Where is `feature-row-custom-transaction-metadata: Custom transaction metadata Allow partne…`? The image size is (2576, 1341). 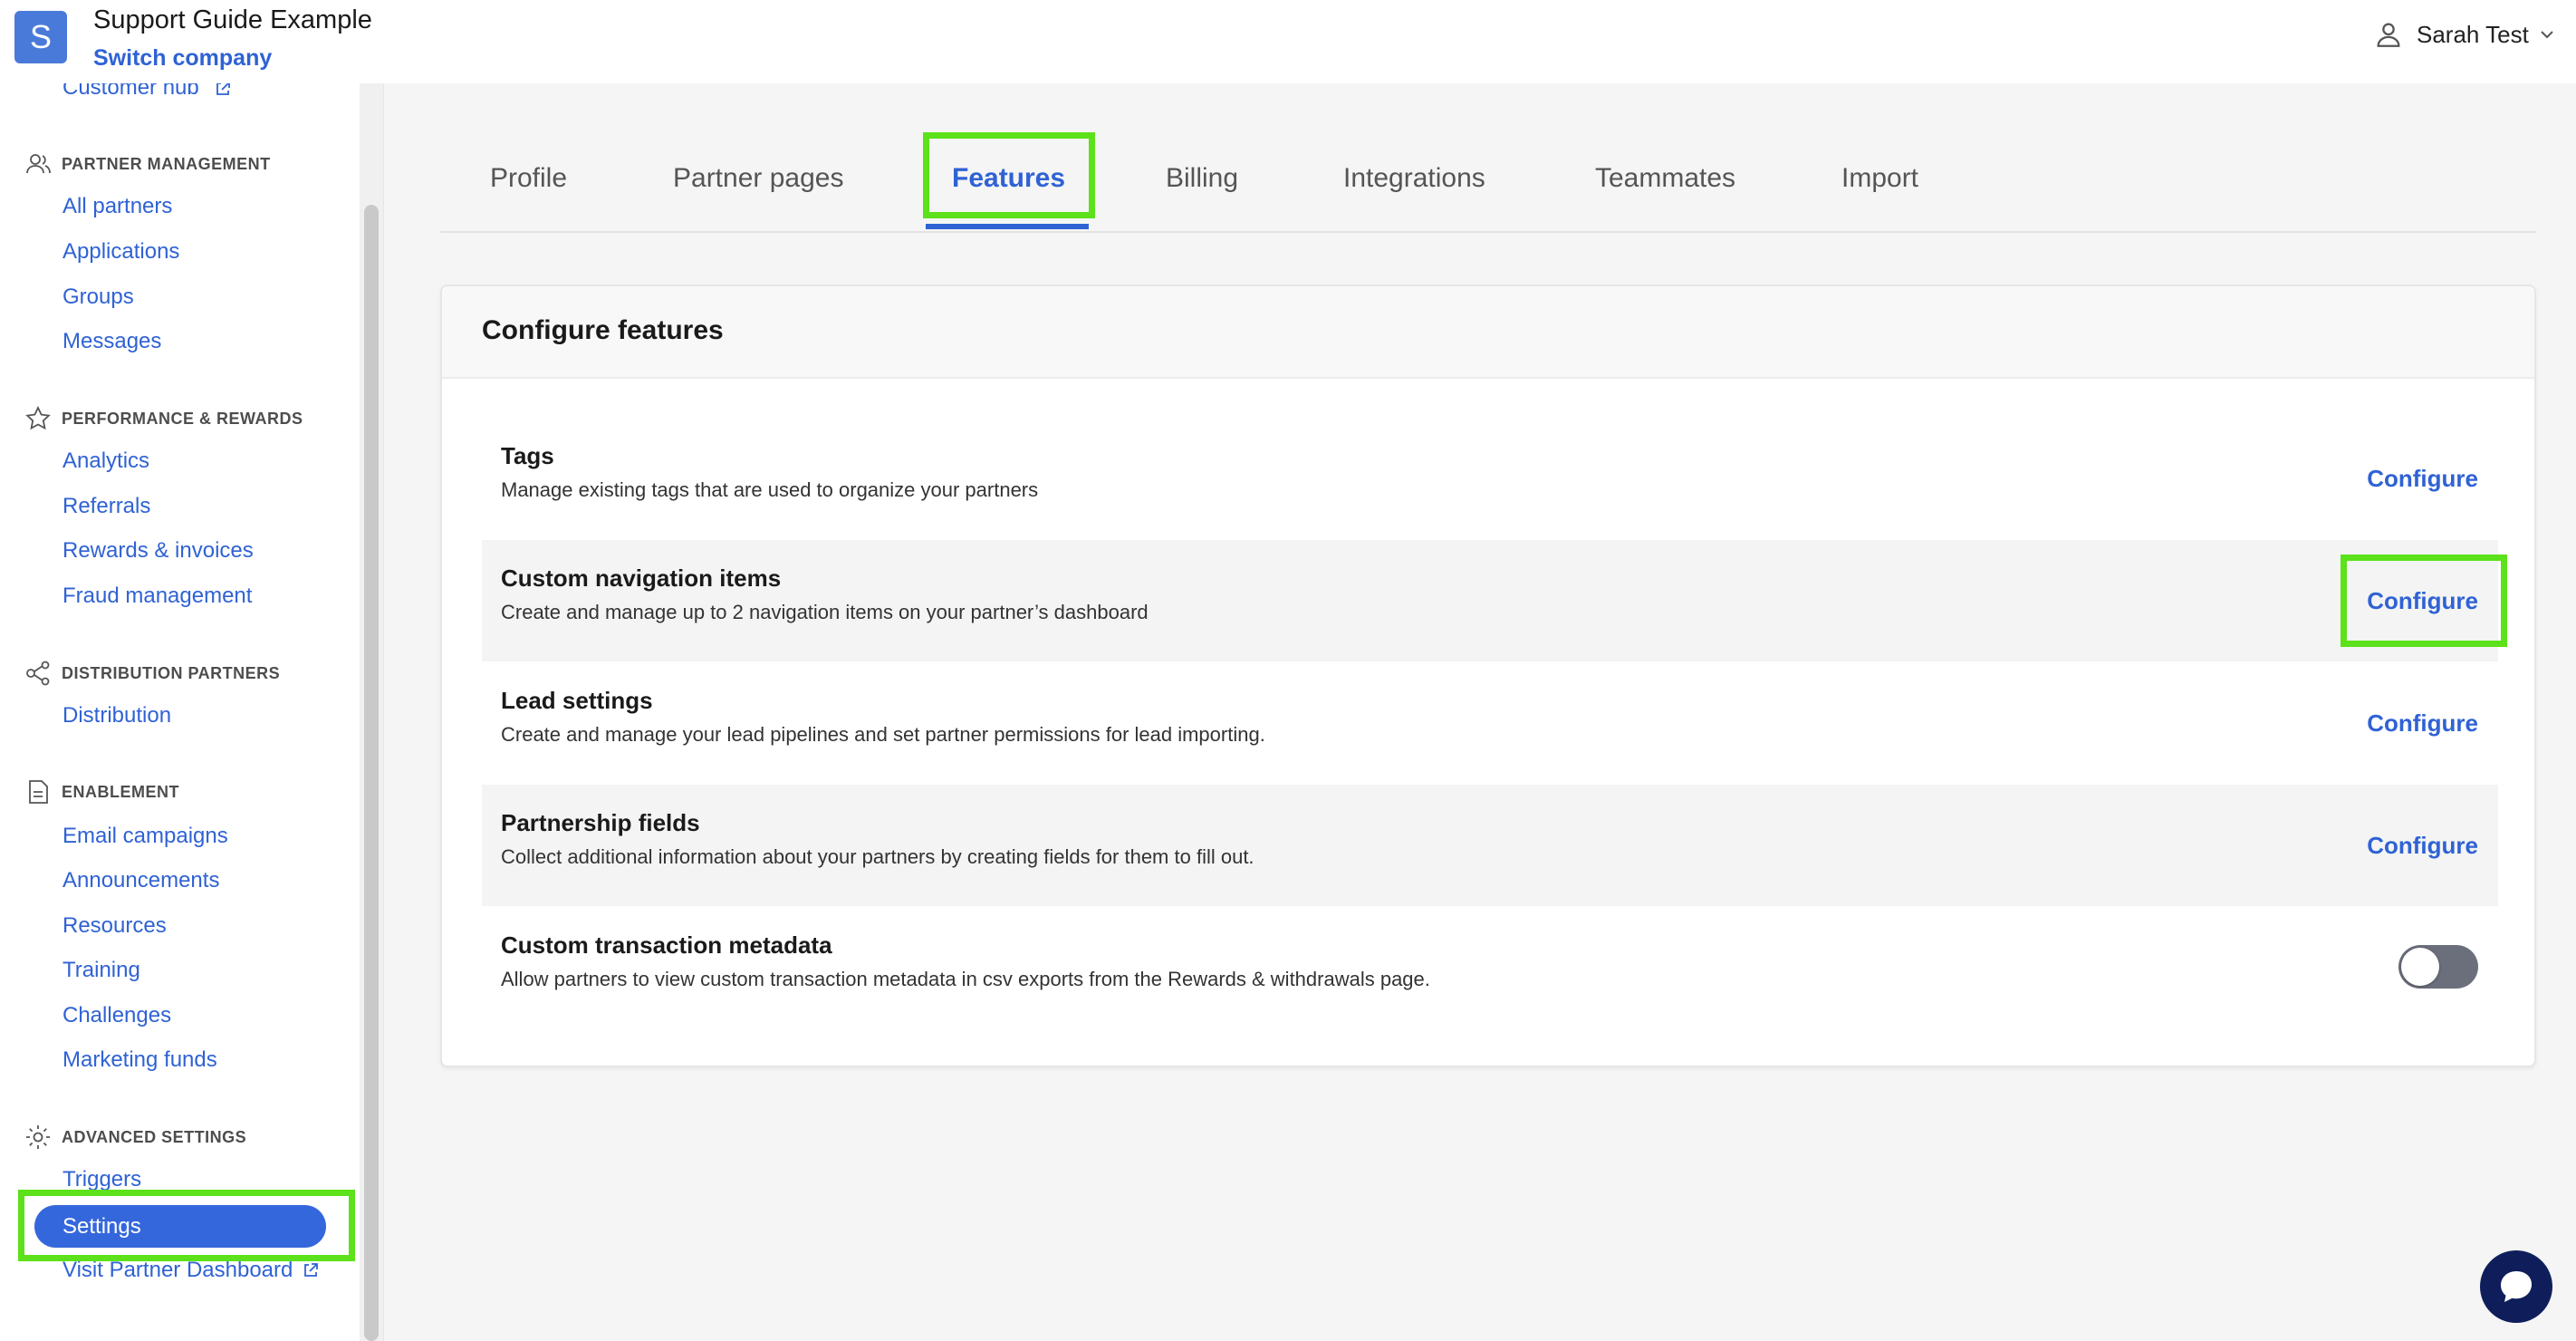 feature-row-custom-transaction-metadata: Custom transaction metadata Allow partne… is located at coordinates (1490, 968).